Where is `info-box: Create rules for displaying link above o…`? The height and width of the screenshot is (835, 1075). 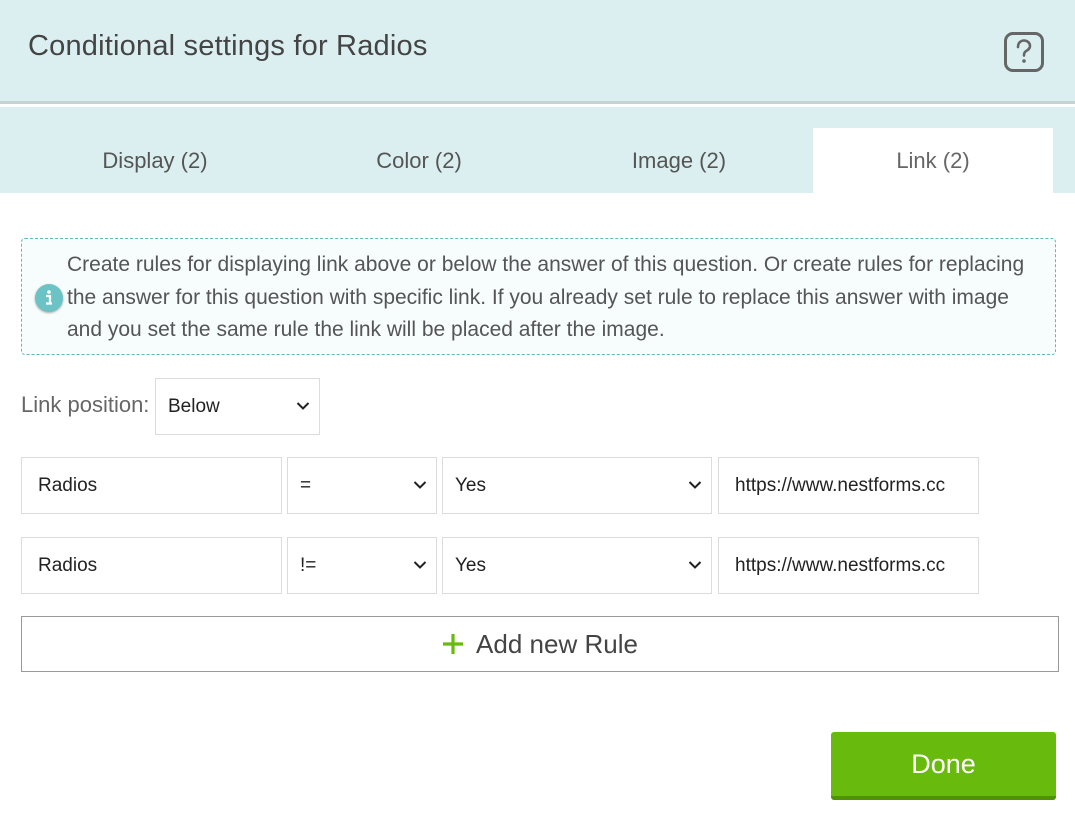 info-box: Create rules for displaying link above o… is located at coordinates (538, 296).